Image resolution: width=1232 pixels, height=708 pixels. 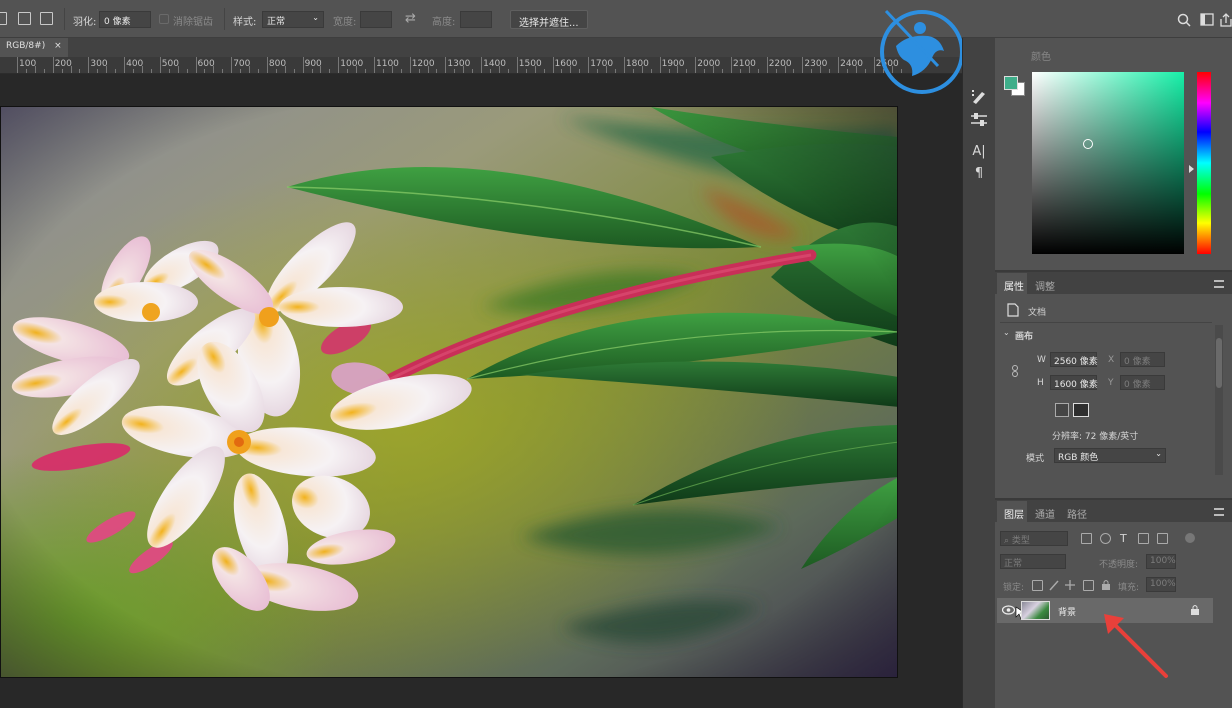 I want to click on hue-slider-handle-icon, so click(x=1191, y=169).